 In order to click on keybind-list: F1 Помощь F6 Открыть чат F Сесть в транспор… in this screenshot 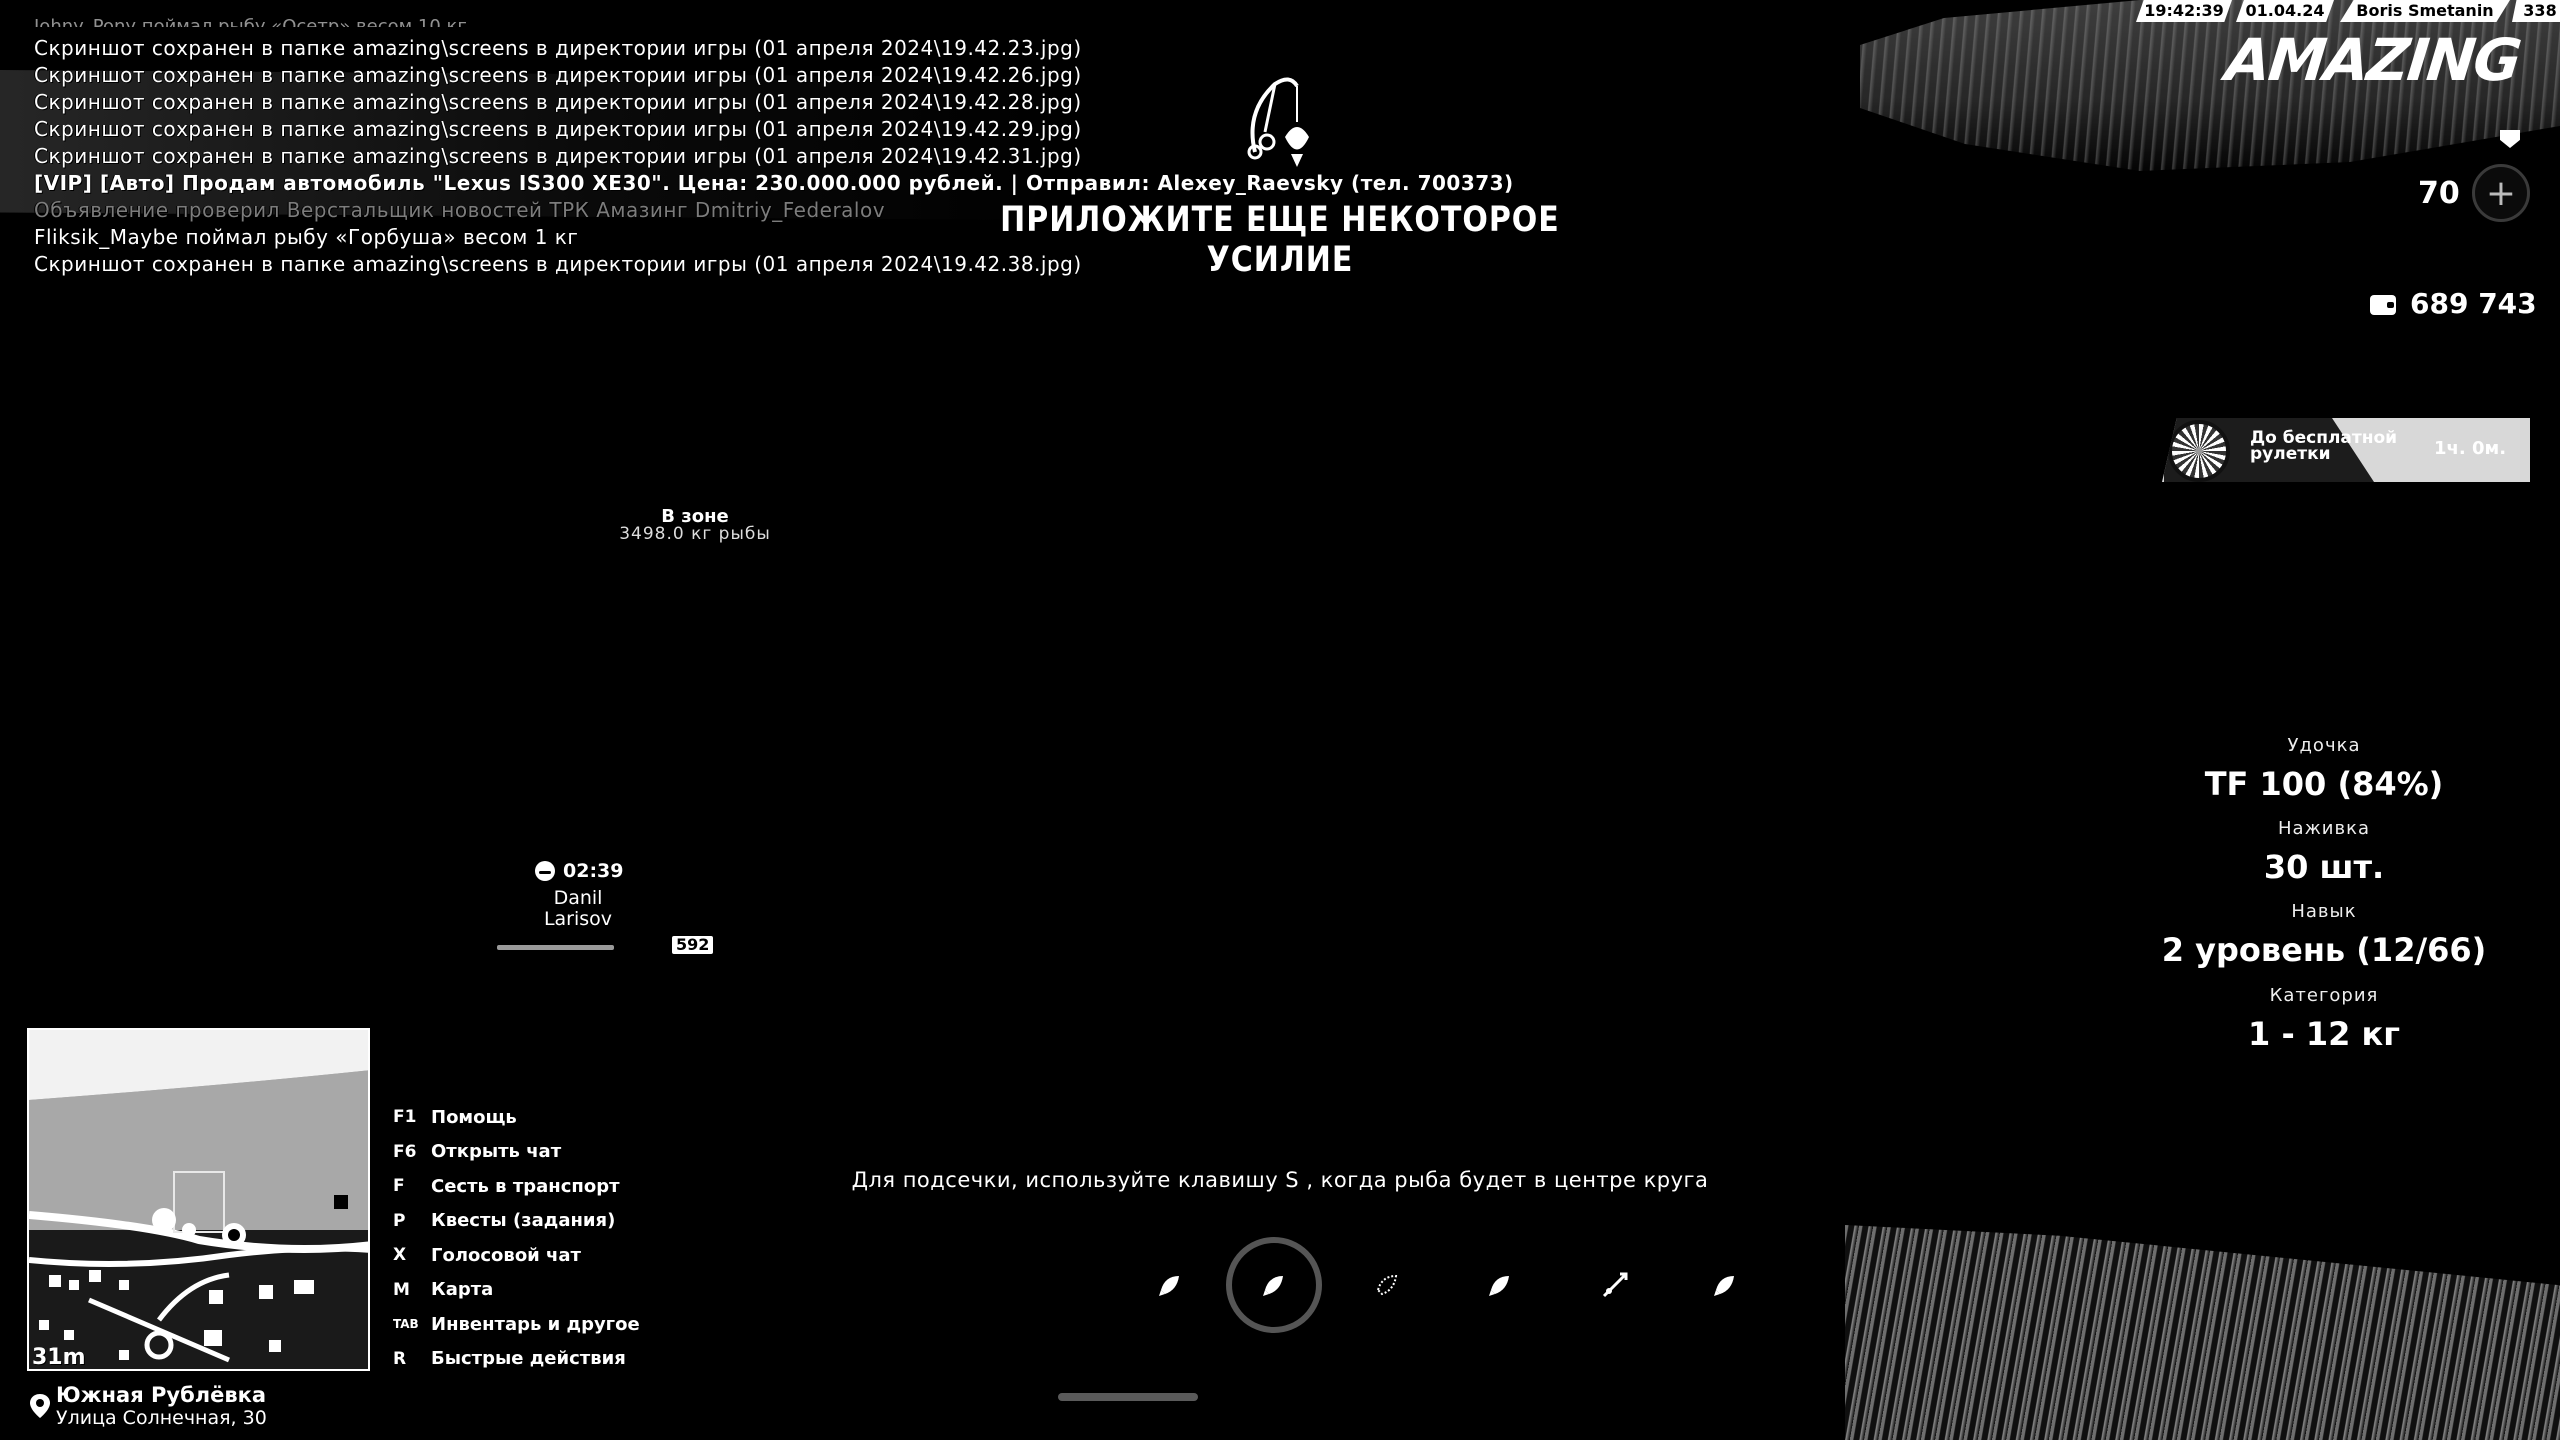, I will do `click(516, 1238)`.